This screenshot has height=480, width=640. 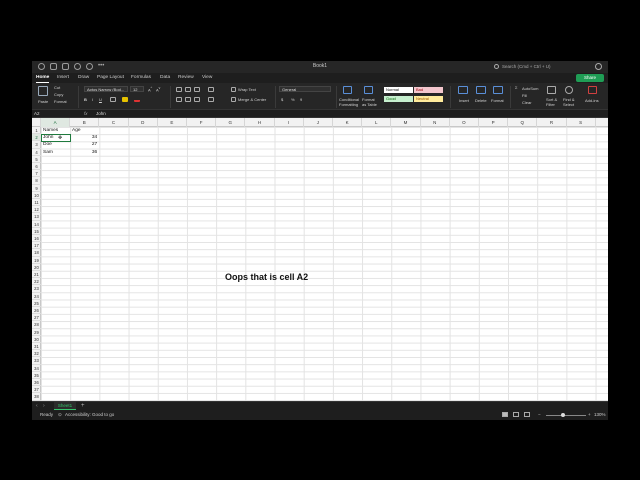 What do you see at coordinates (202, 122) in the screenshot?
I see `column-header: F` at bounding box center [202, 122].